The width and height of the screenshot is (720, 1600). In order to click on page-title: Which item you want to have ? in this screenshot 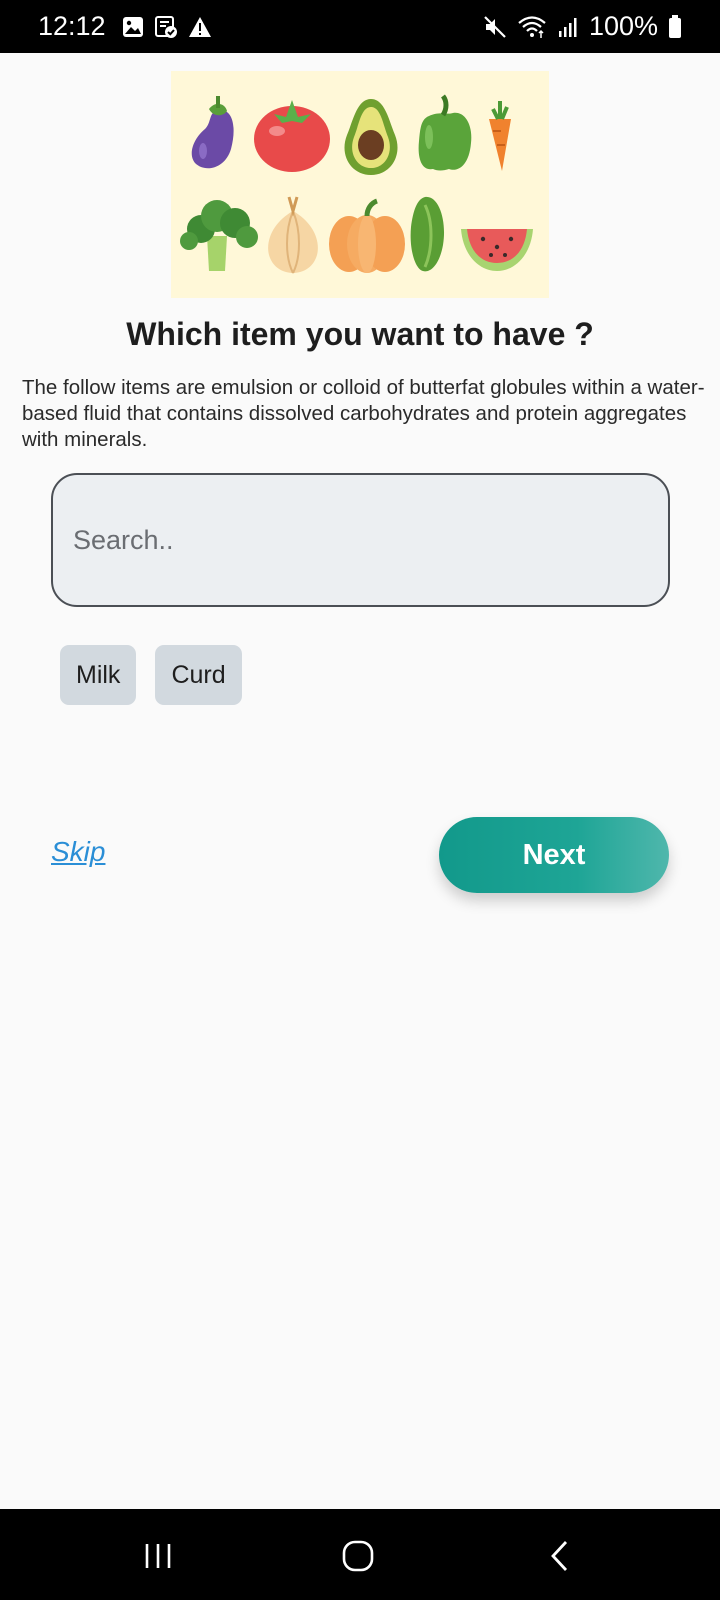, I will do `click(360, 334)`.